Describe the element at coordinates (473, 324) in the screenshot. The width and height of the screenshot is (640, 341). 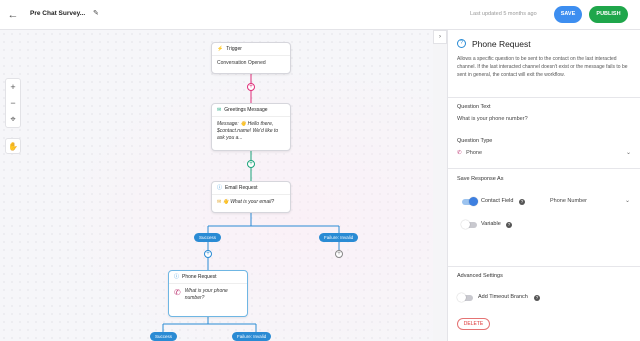
I see `delete-button: DELETE` at that location.